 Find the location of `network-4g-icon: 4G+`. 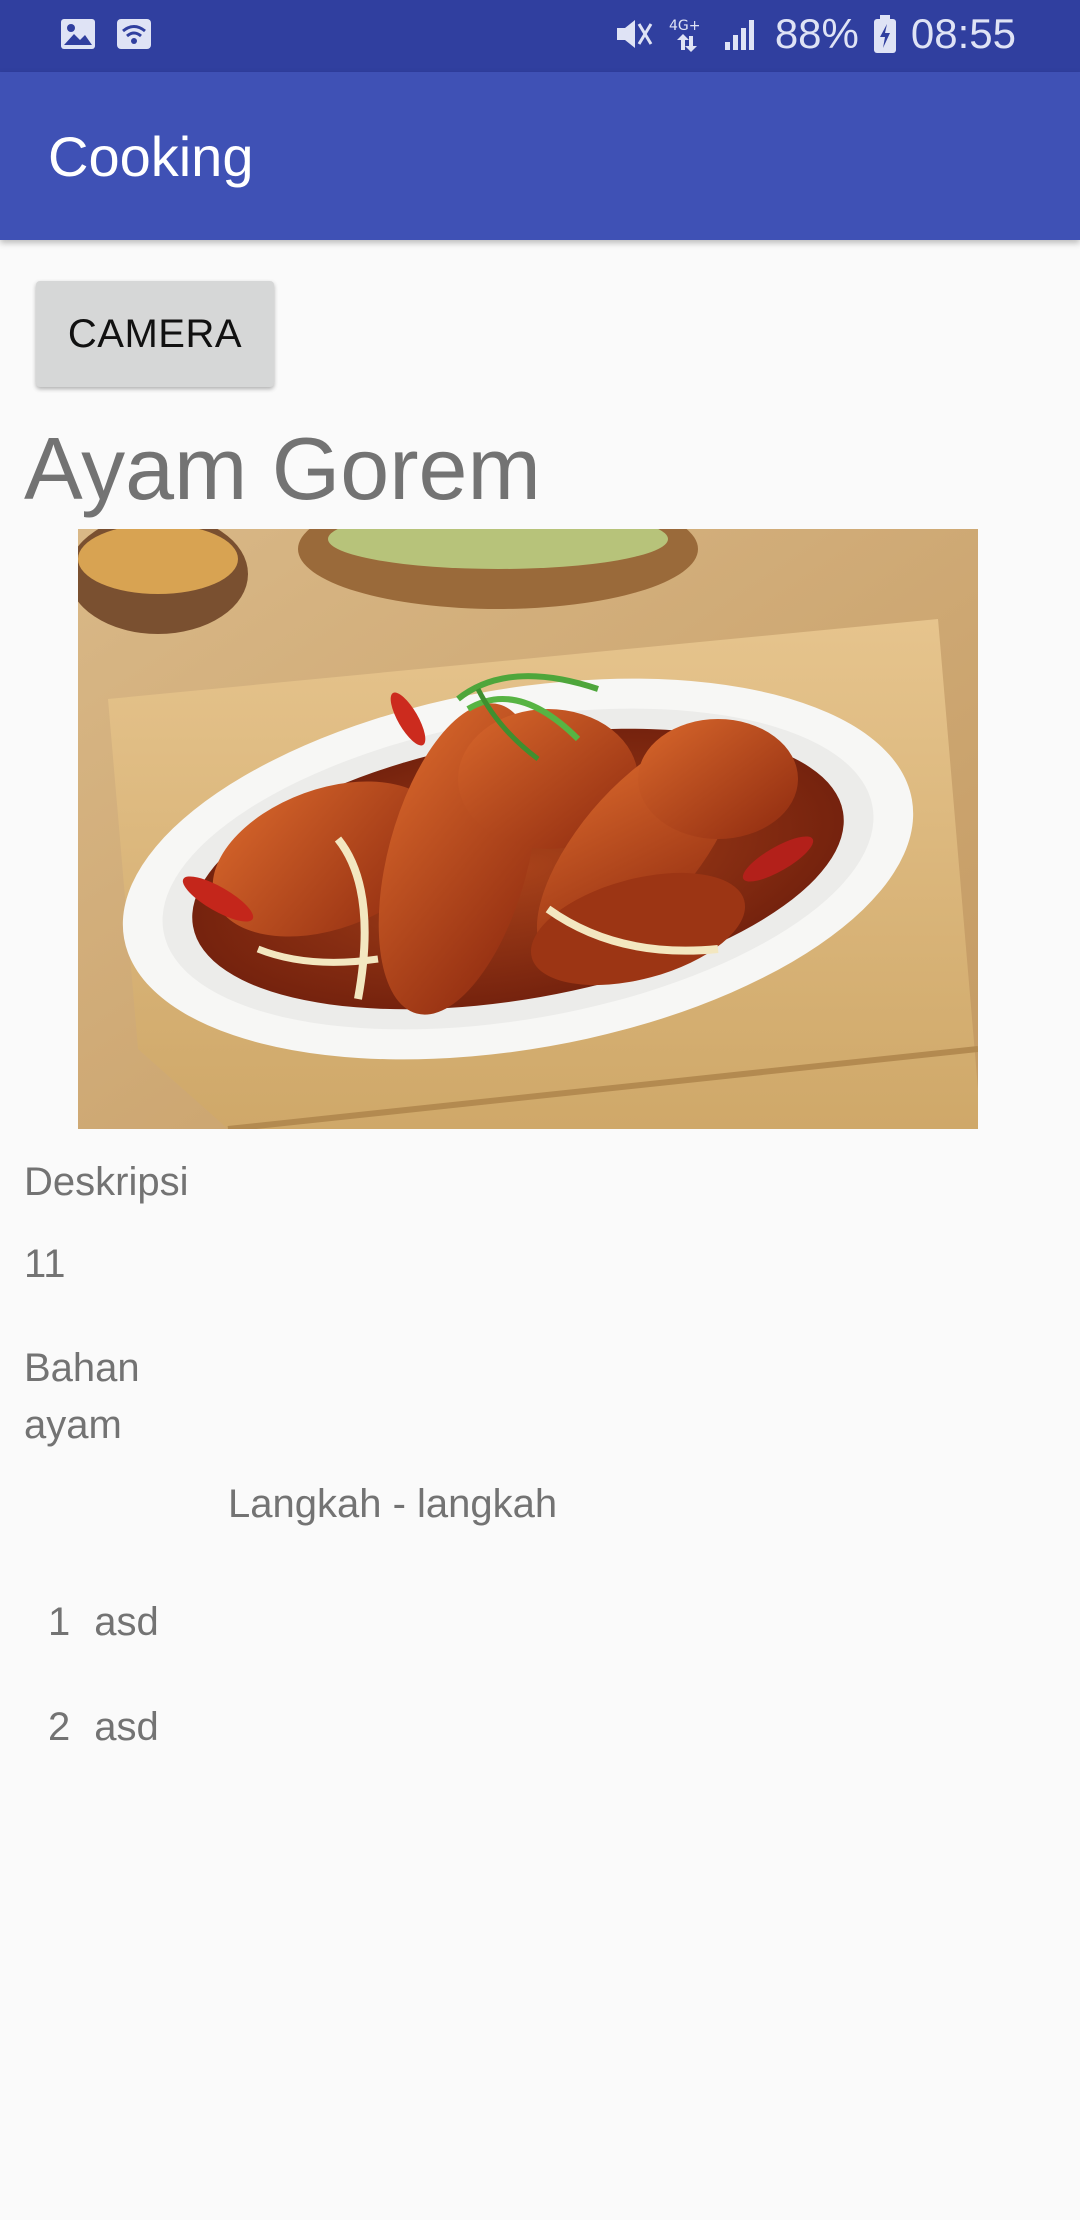

network-4g-icon: 4G+ is located at coordinates (687, 34).